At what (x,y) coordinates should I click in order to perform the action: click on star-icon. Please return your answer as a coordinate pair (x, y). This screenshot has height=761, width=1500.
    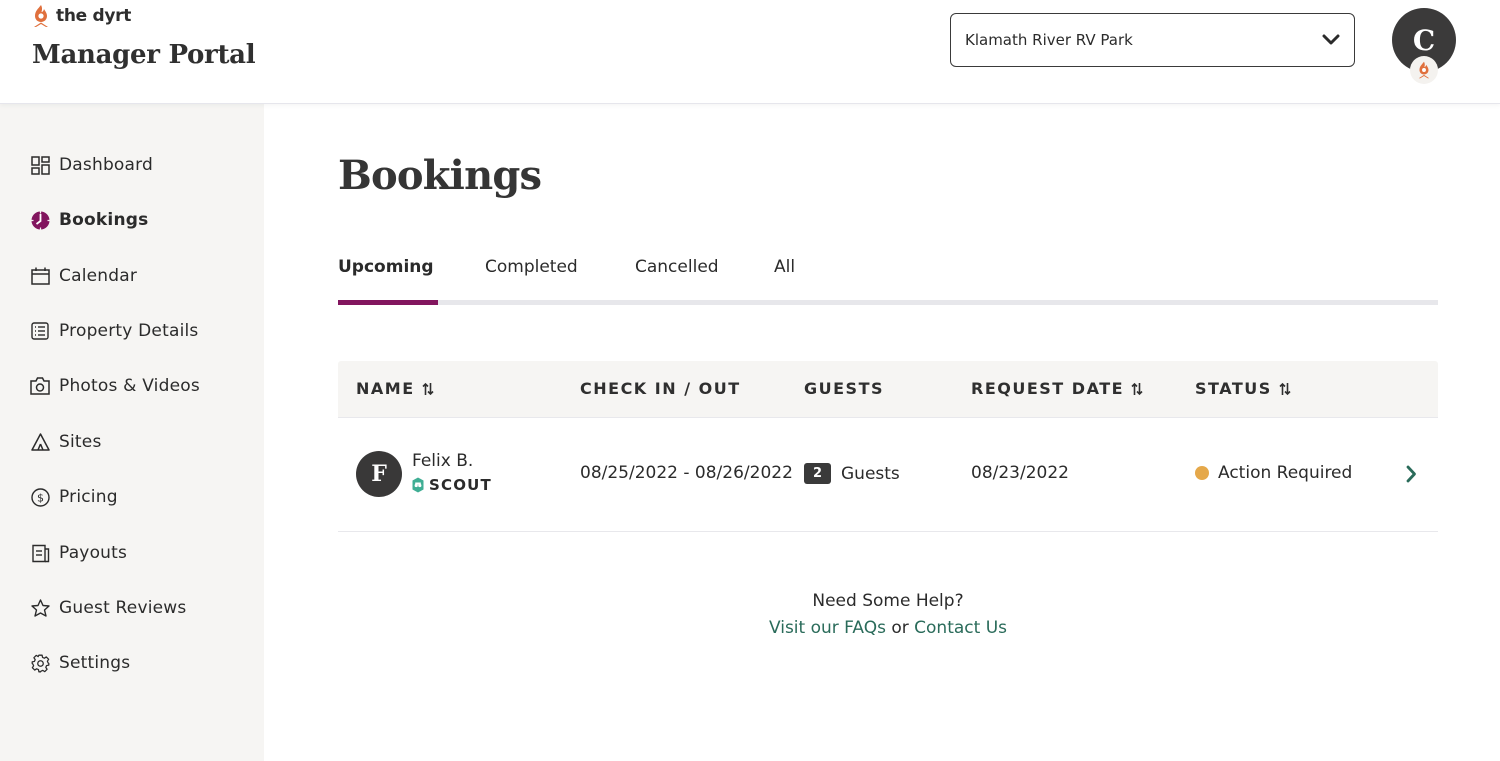
    Looking at the image, I should click on (40, 608).